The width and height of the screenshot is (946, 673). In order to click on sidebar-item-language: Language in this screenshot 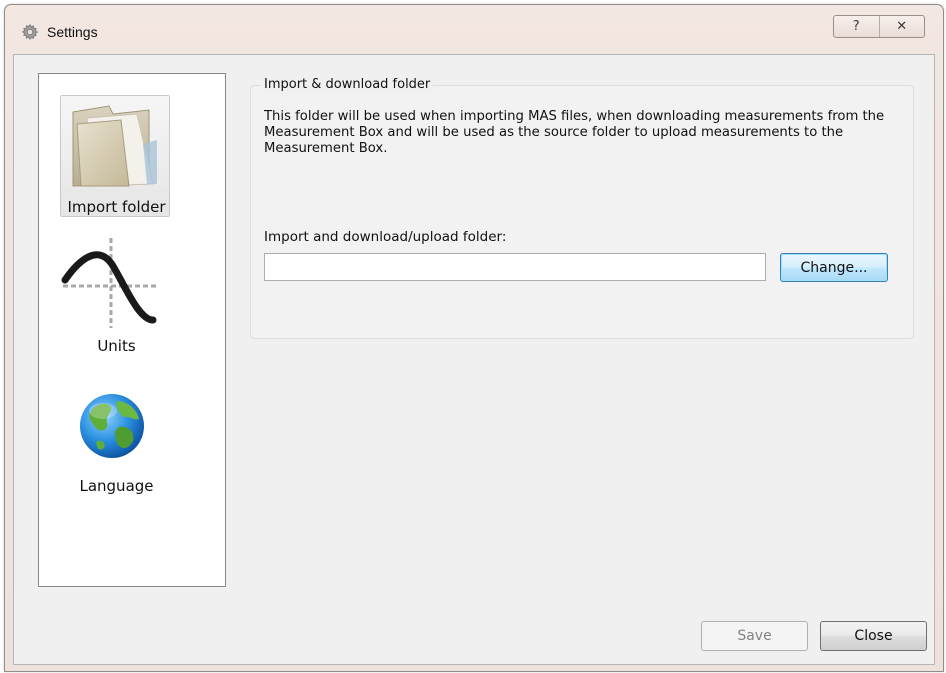, I will do `click(132, 445)`.